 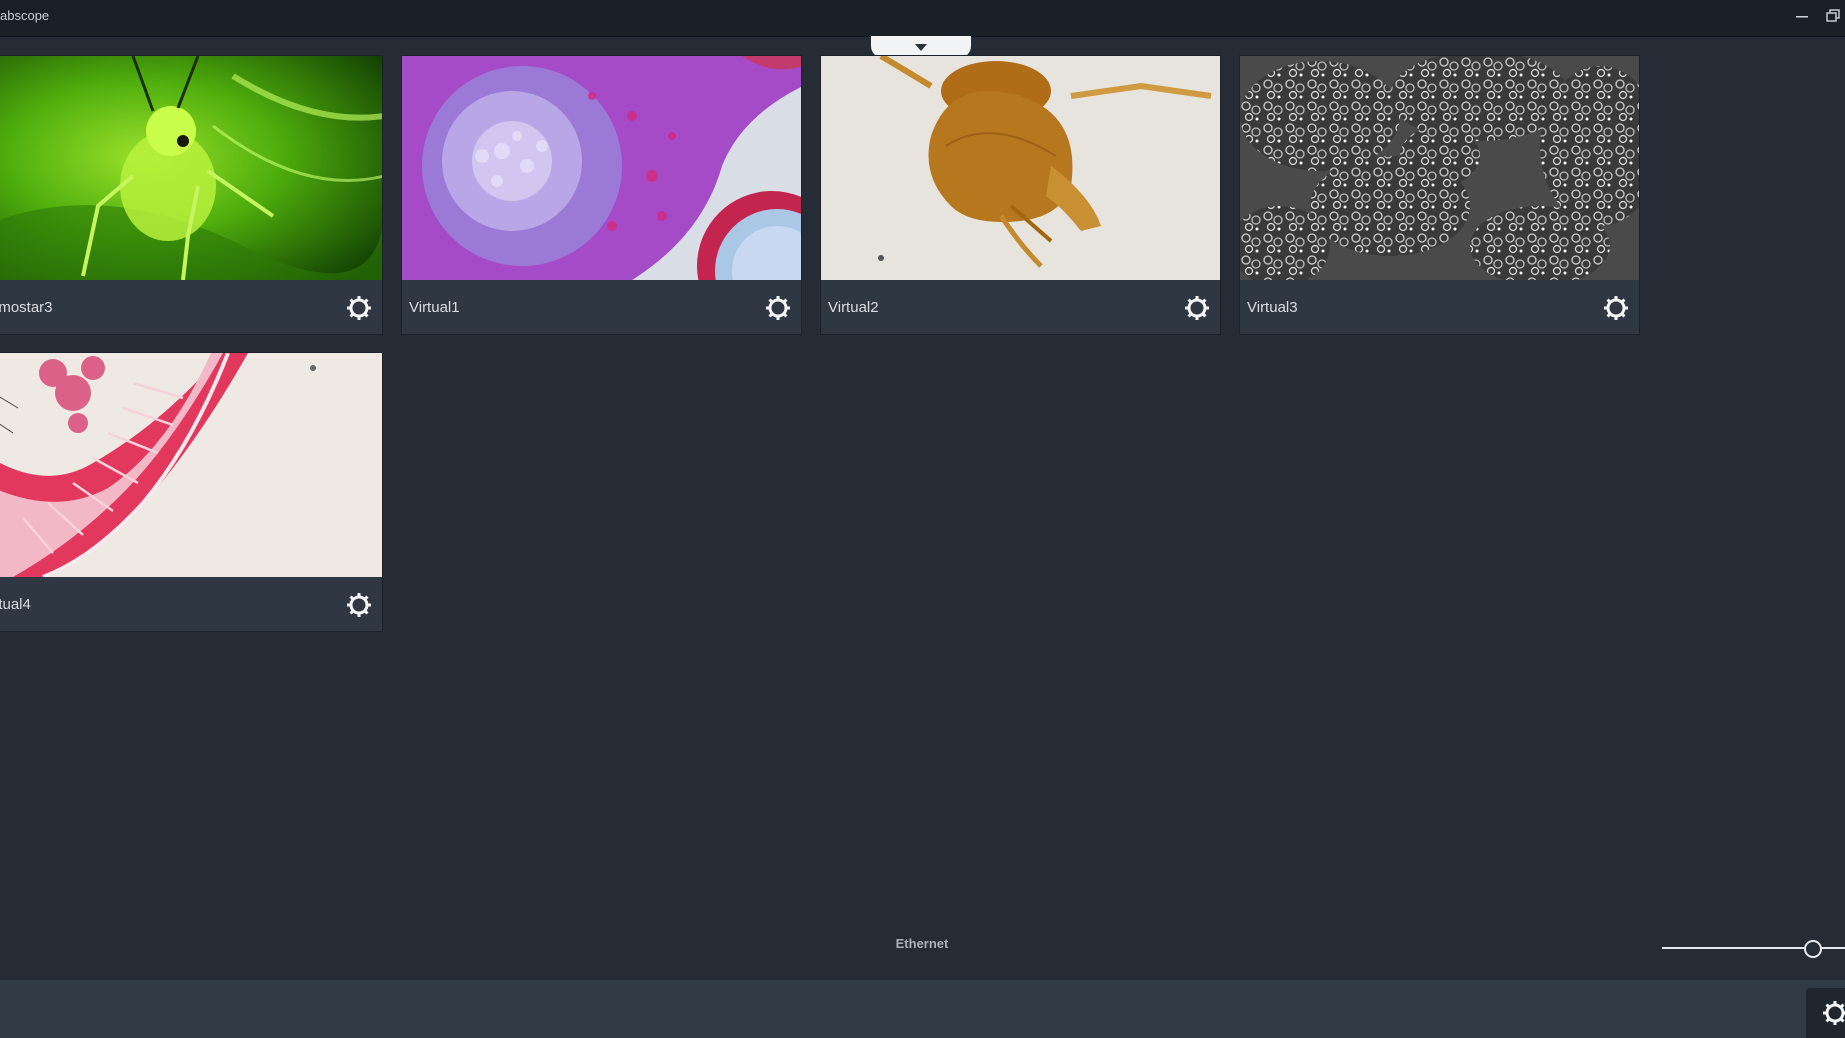 I want to click on settings-button, so click(x=1825, y=1013).